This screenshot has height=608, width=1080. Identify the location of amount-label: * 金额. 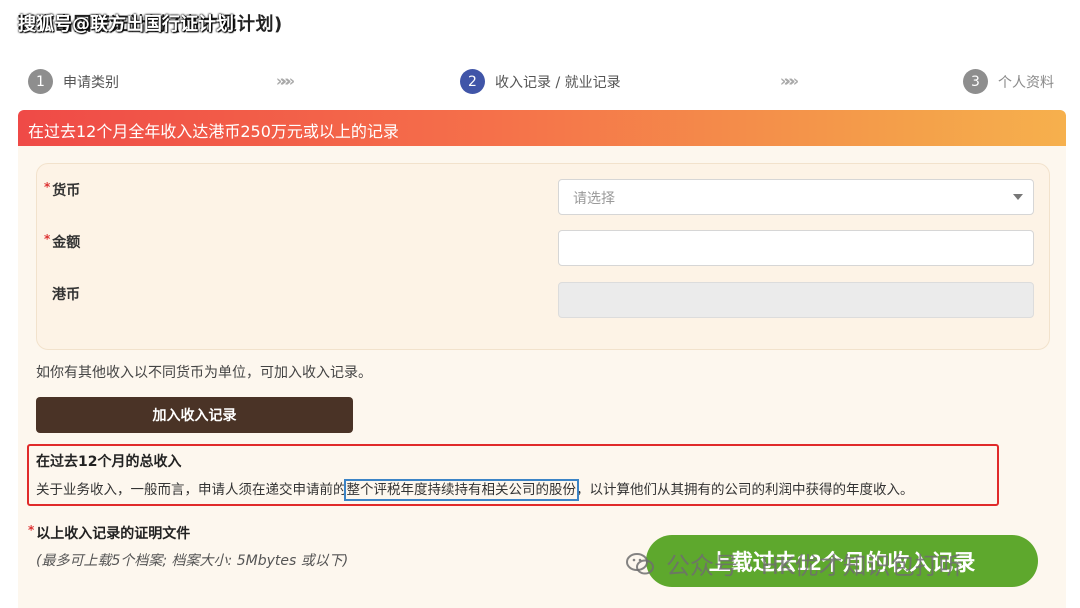
(62, 241).